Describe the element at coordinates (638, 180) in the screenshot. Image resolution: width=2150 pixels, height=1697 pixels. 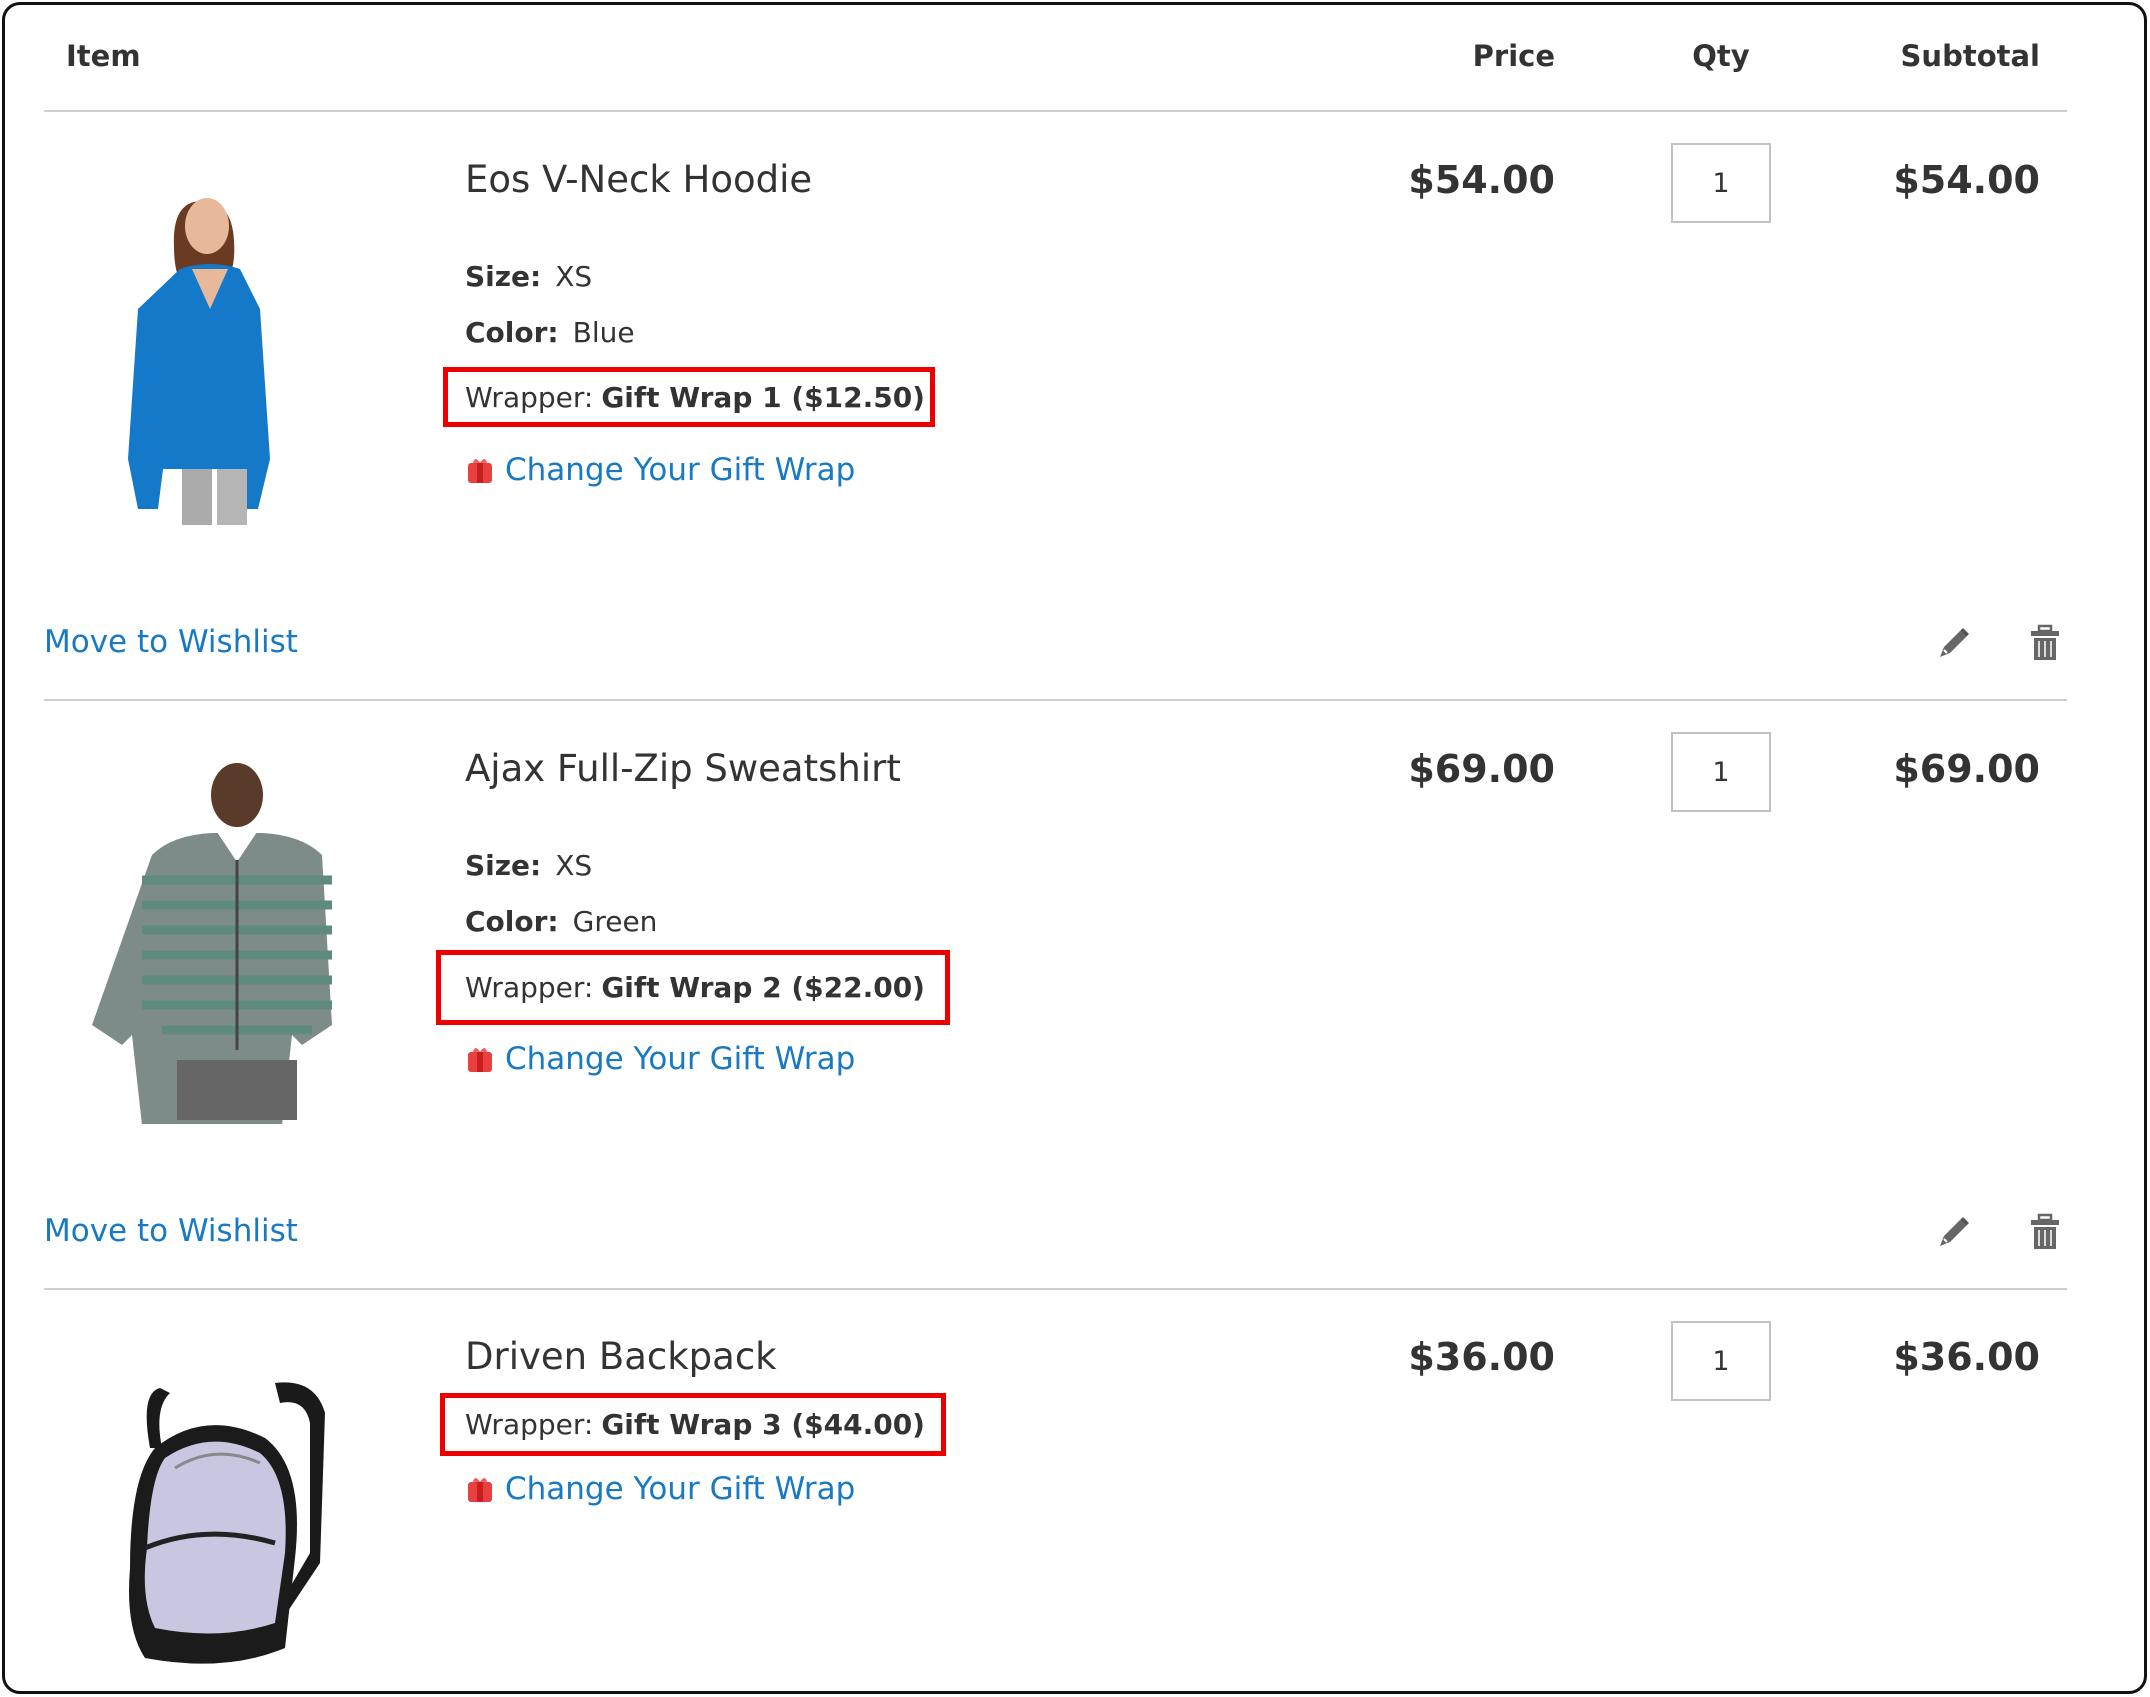
I see `product-name: Eos V-Neck Hoodie` at that location.